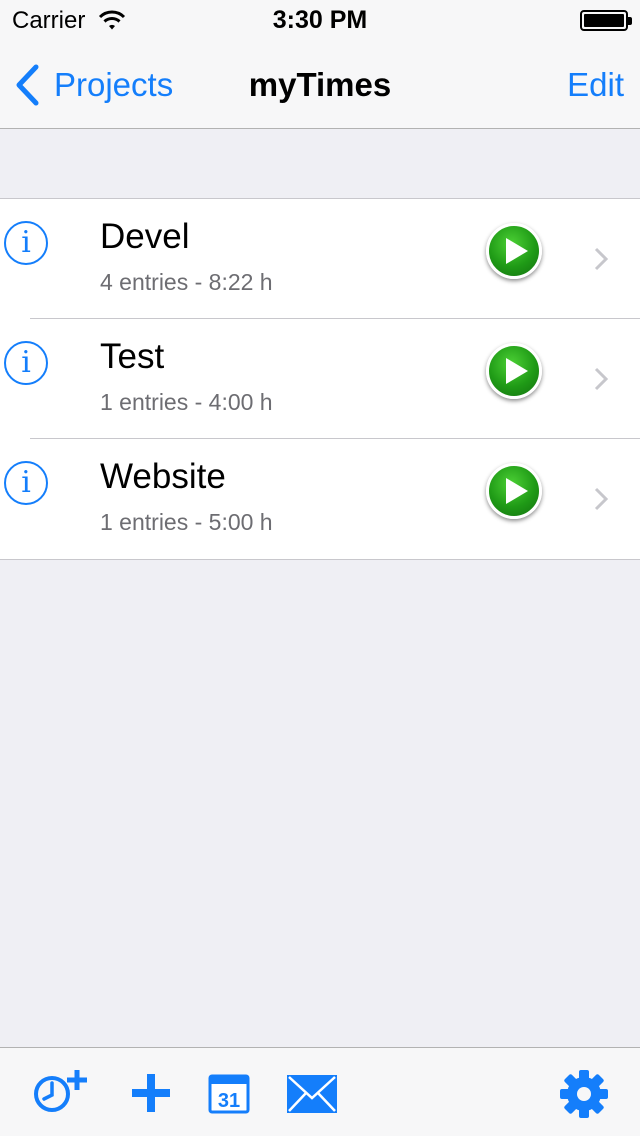  Describe the element at coordinates (163, 476) in the screenshot. I see `project-name: Website` at that location.